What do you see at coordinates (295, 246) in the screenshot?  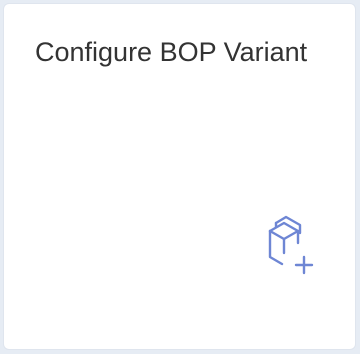 I see `configure-bop-variant-icon` at bounding box center [295, 246].